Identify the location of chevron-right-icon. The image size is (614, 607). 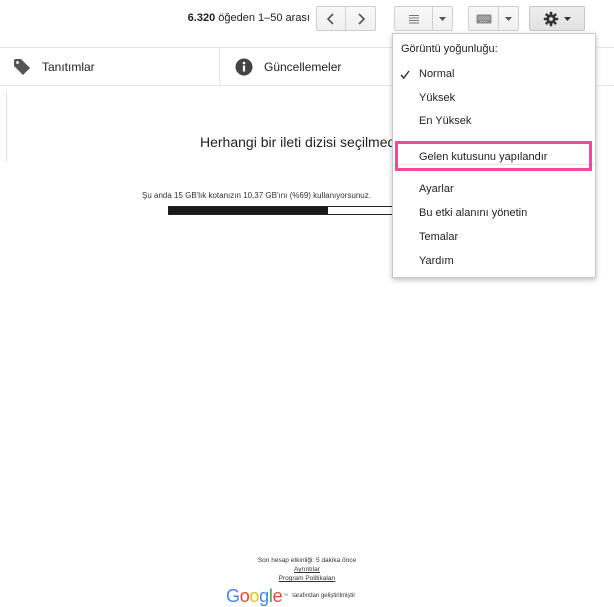
(361, 18).